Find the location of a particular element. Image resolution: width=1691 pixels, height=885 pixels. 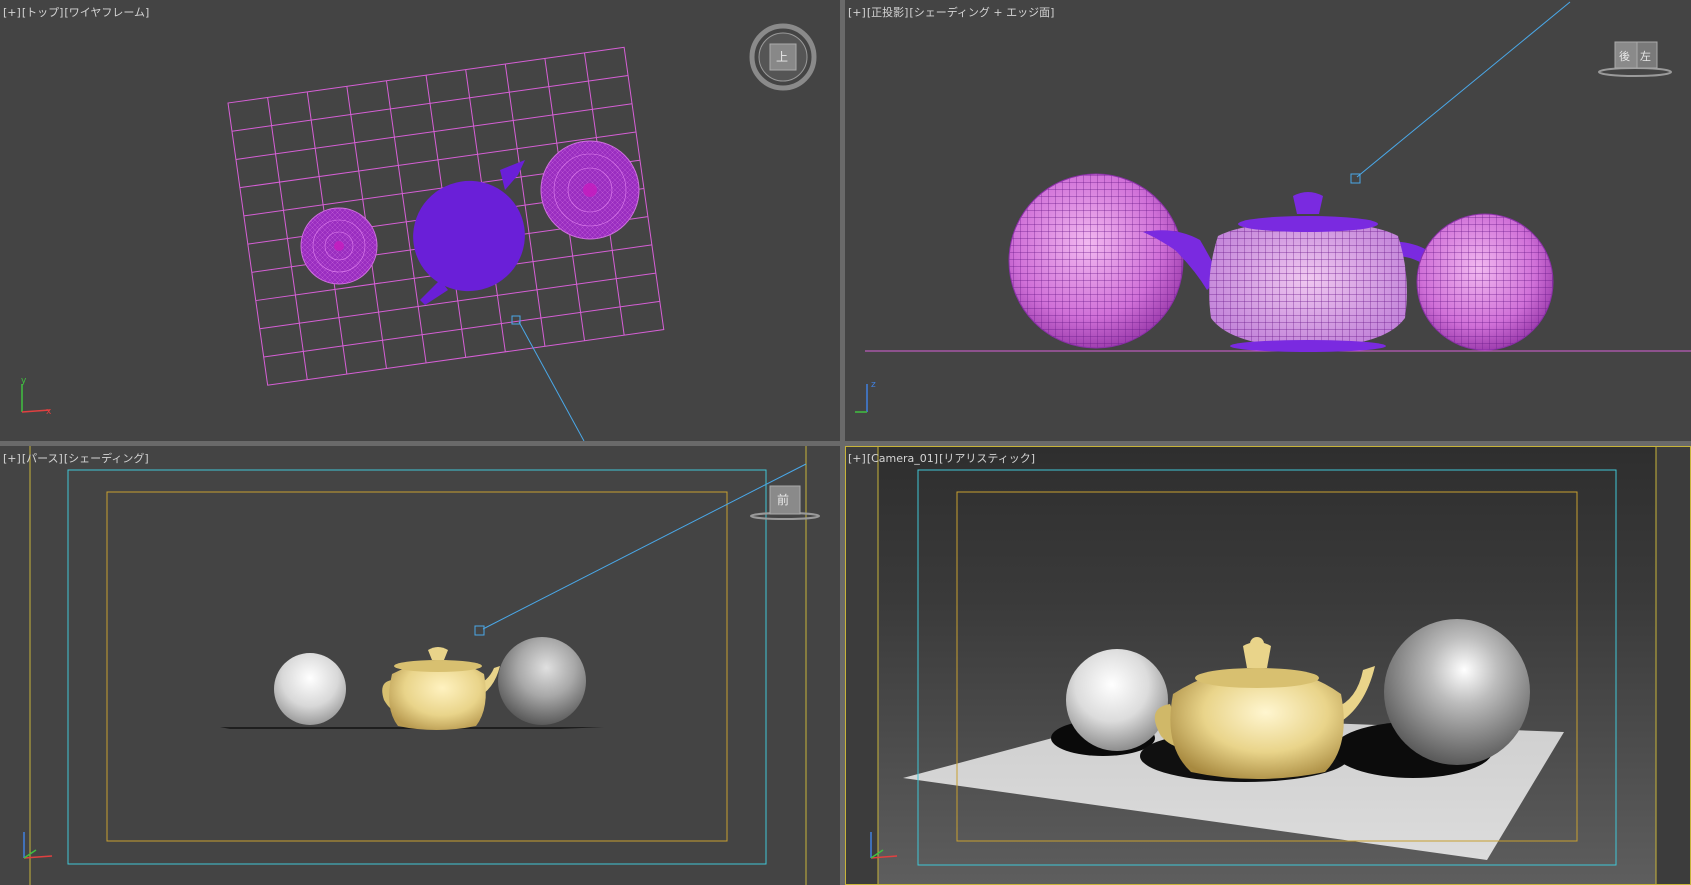

axis-label-y: y is located at coordinates (24, 381).